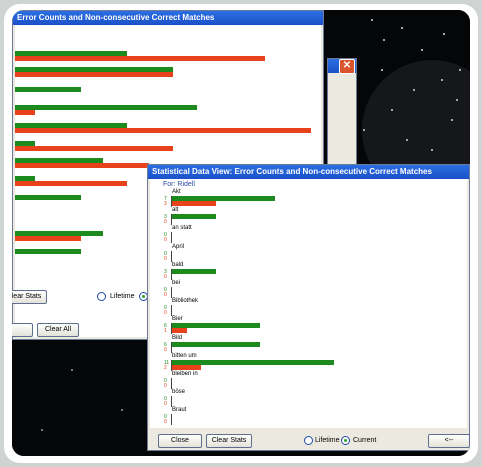 The height and width of the screenshot is (467, 482). I want to click on word-label: bitten um, so click(184, 355).